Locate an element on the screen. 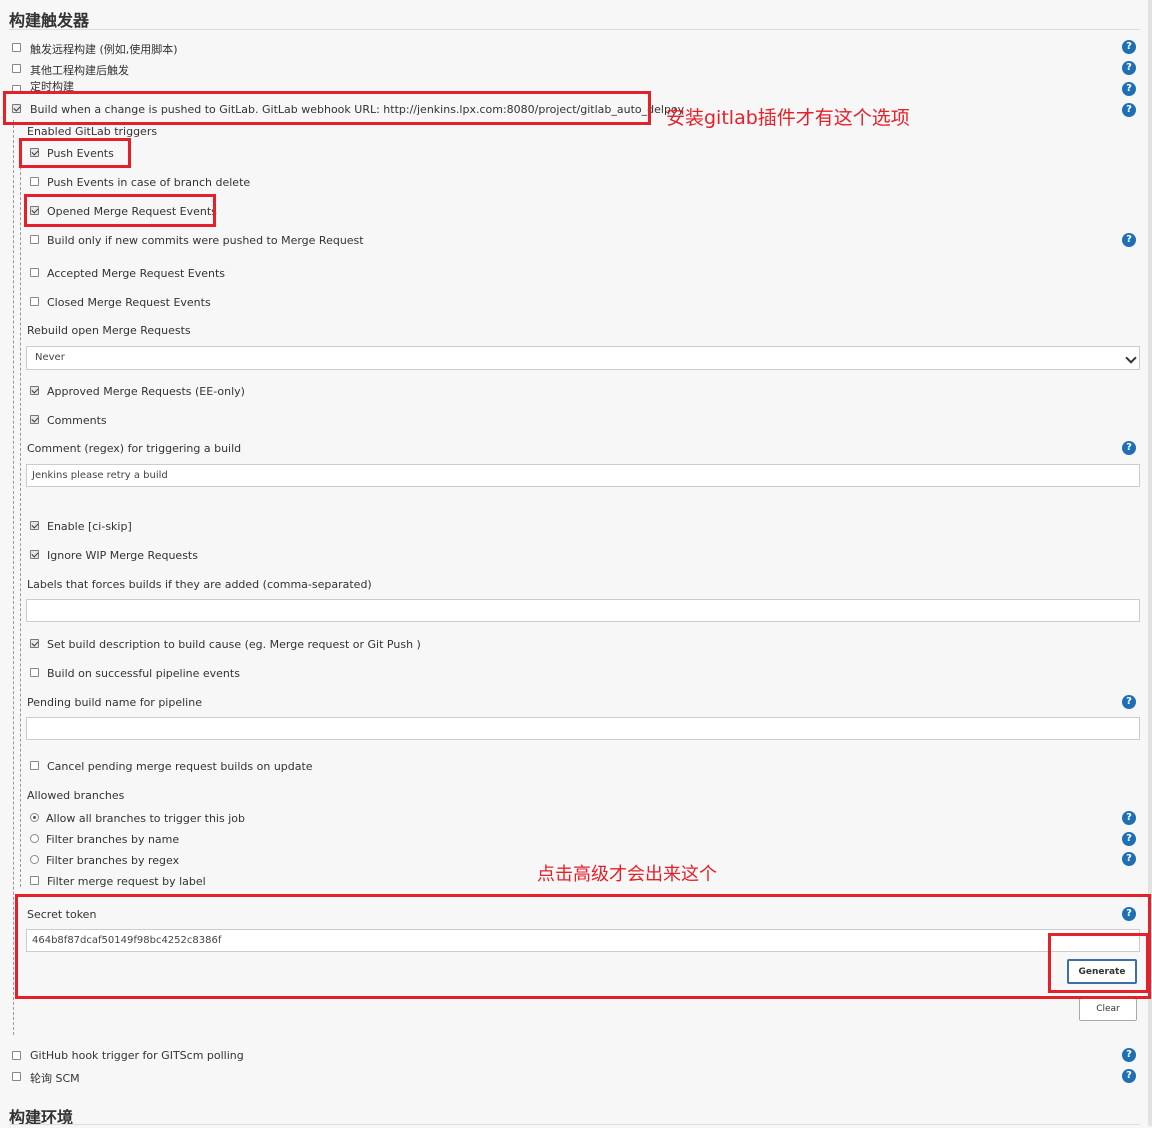 This screenshot has width=1152, height=1128. push-events-branch-delete-label: Push Events in case of branch delete is located at coordinates (149, 182).